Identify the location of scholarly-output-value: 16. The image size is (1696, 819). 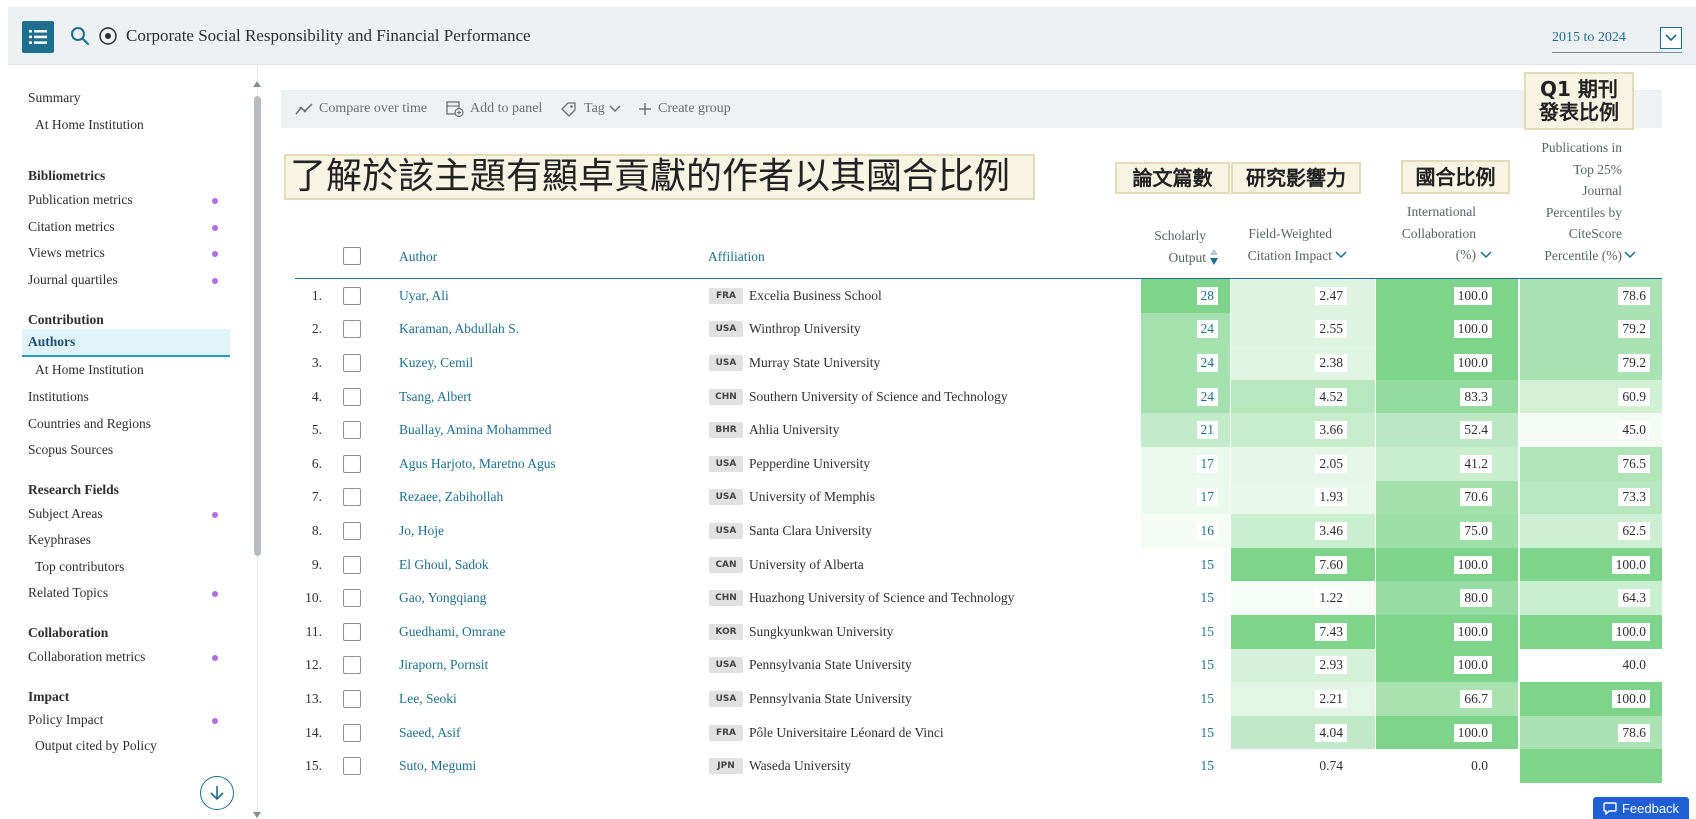
(1207, 530).